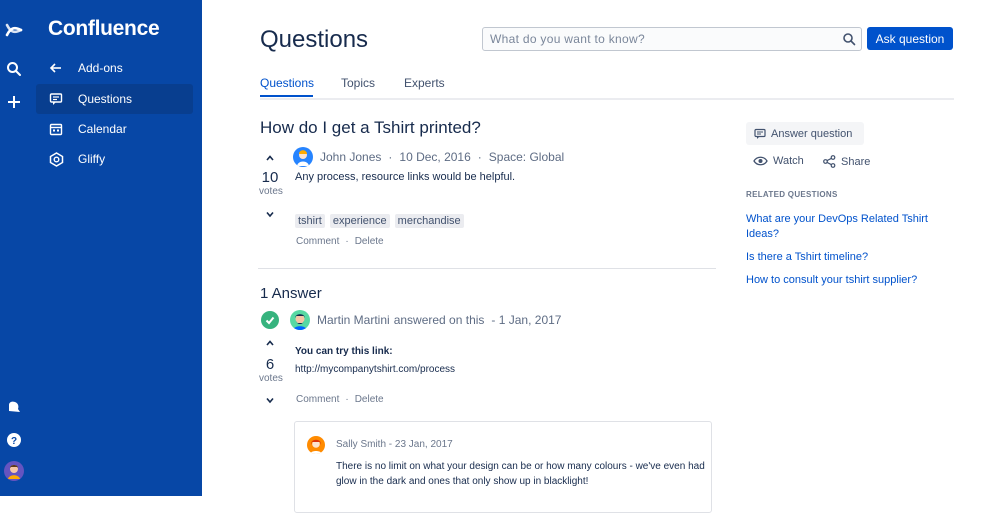  I want to click on page-title: Questions, so click(314, 39).